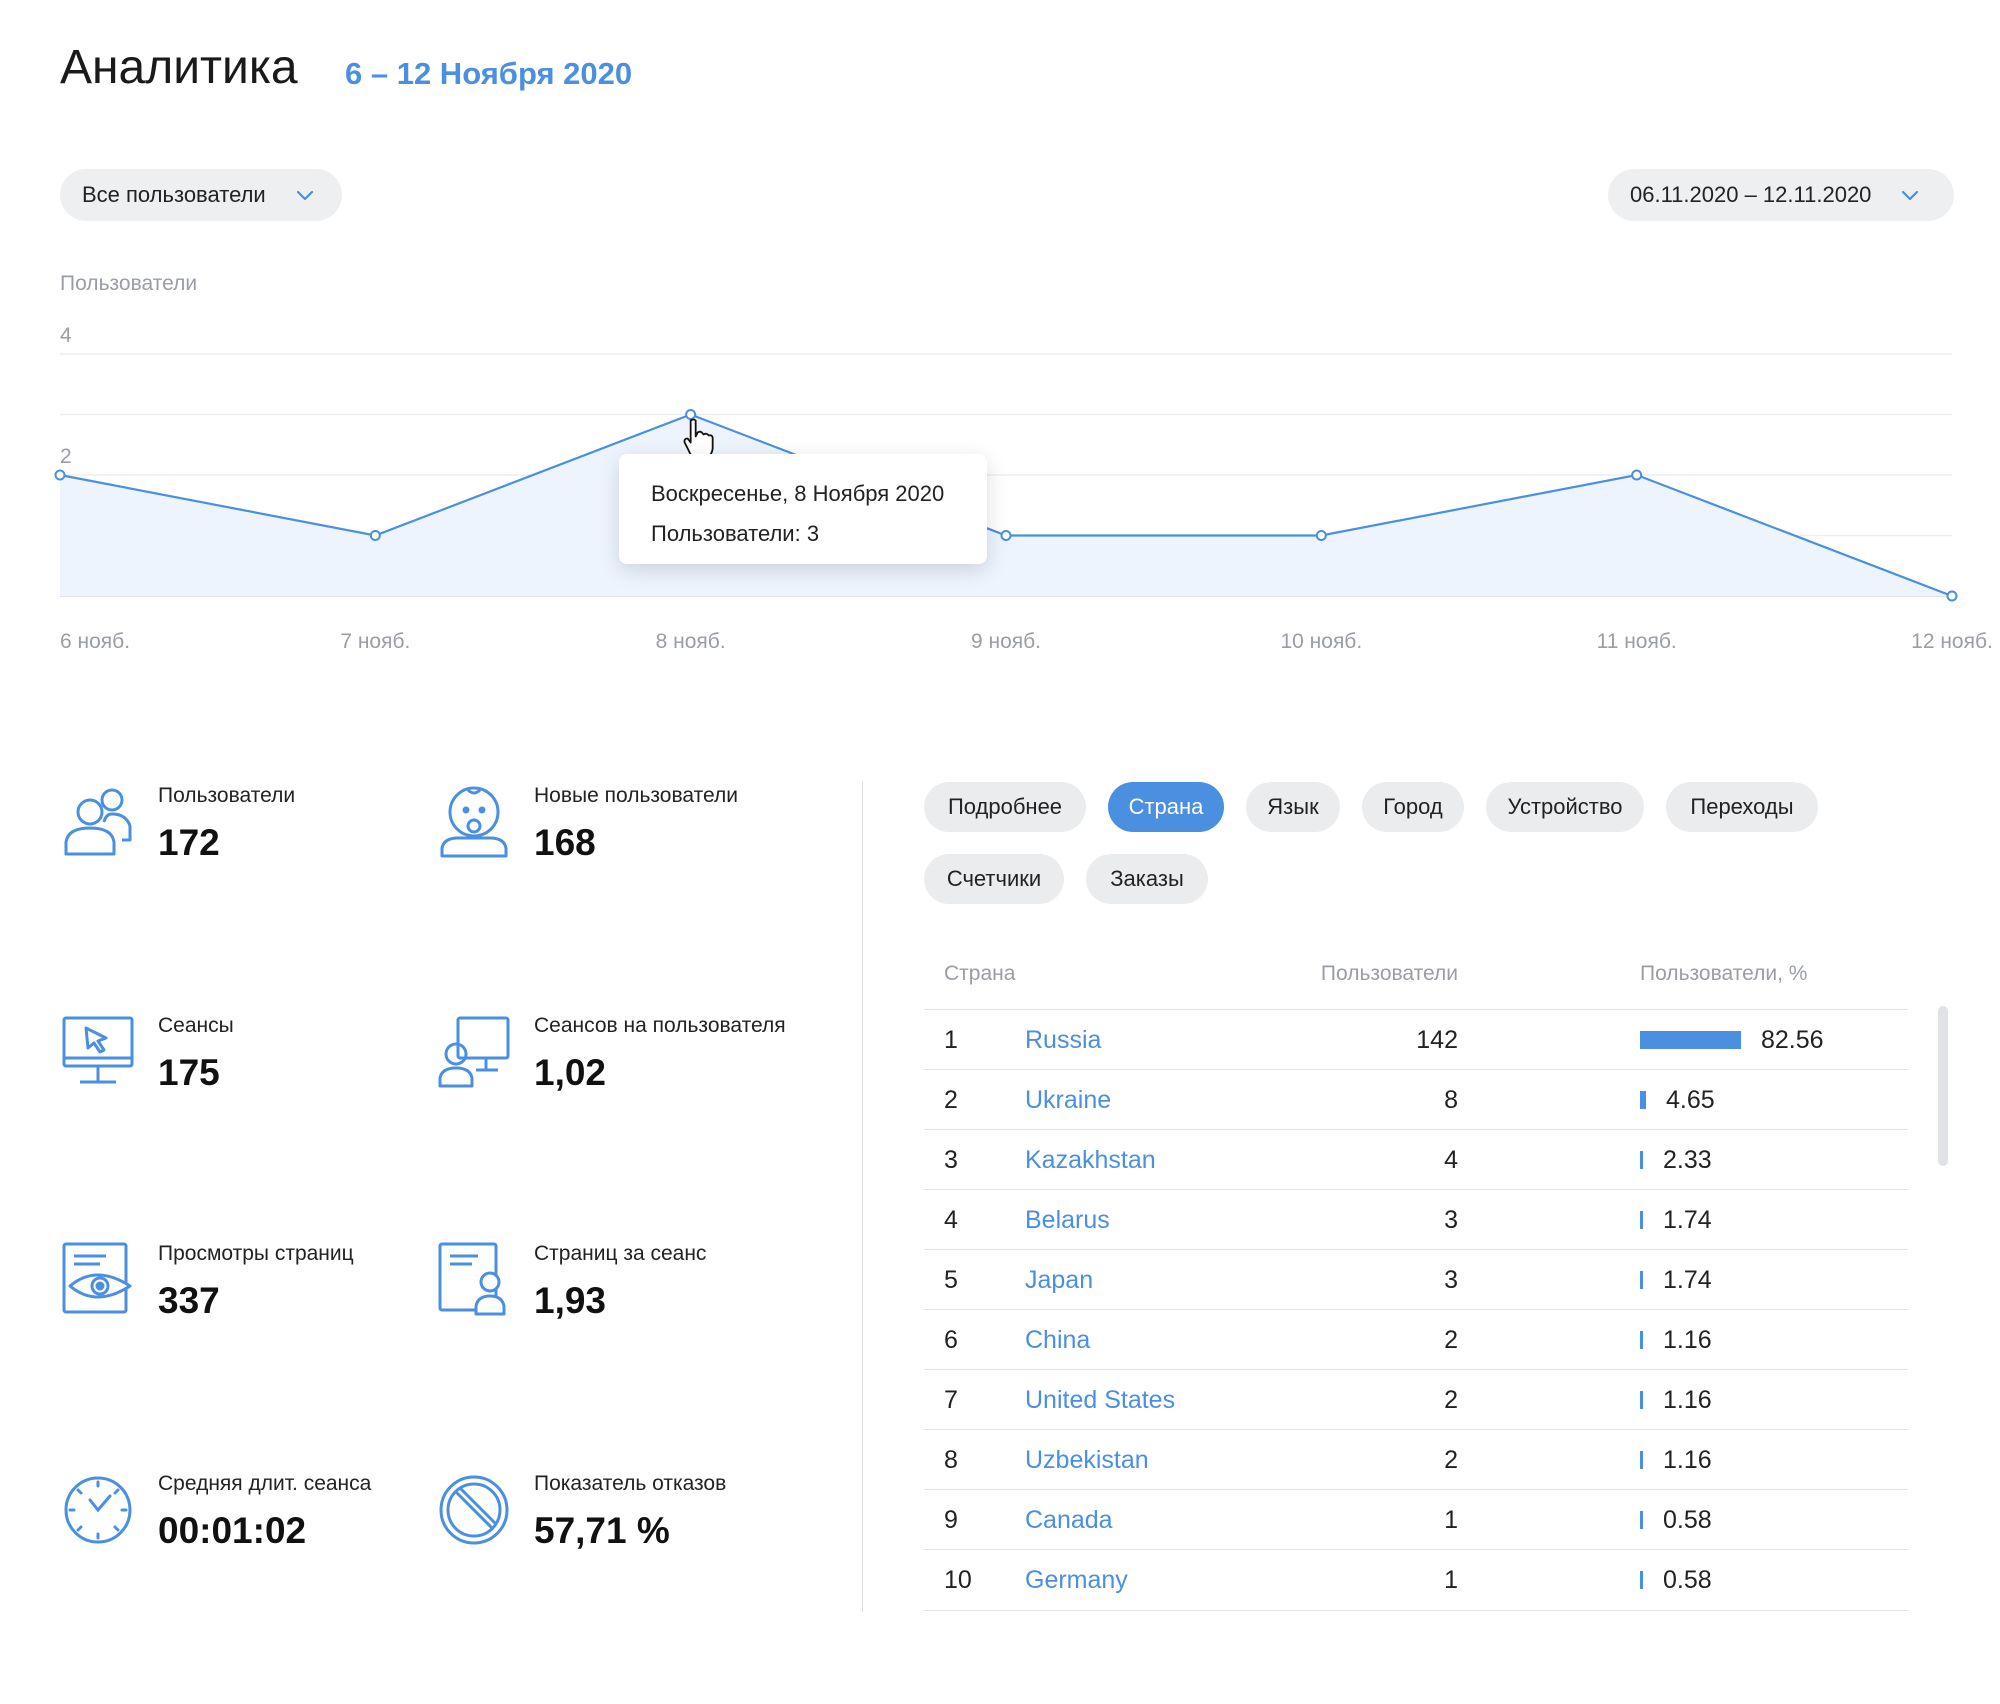  What do you see at coordinates (1416, 1339) in the screenshot?
I see `table-row: 6 China 2 1.16` at bounding box center [1416, 1339].